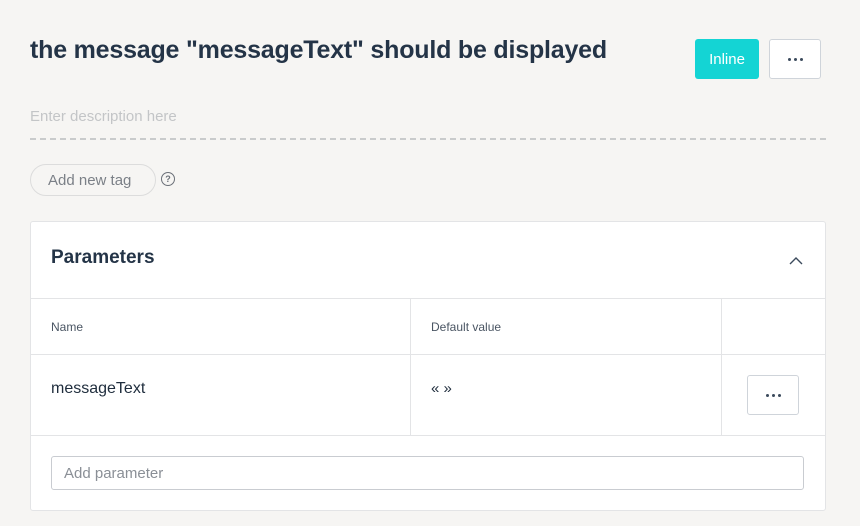 The width and height of the screenshot is (860, 526). I want to click on inline-button: Inline, so click(727, 59).